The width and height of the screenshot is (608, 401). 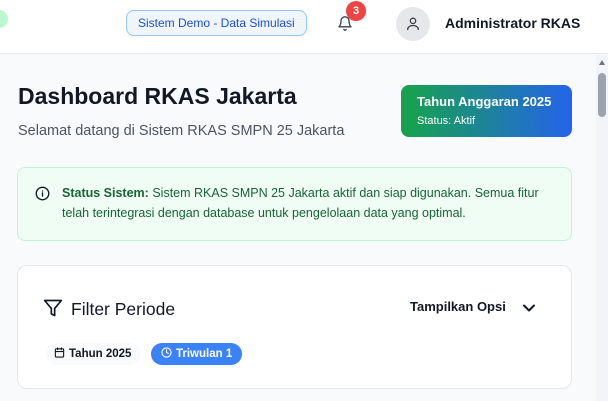 I want to click on avatar, so click(x=413, y=24).